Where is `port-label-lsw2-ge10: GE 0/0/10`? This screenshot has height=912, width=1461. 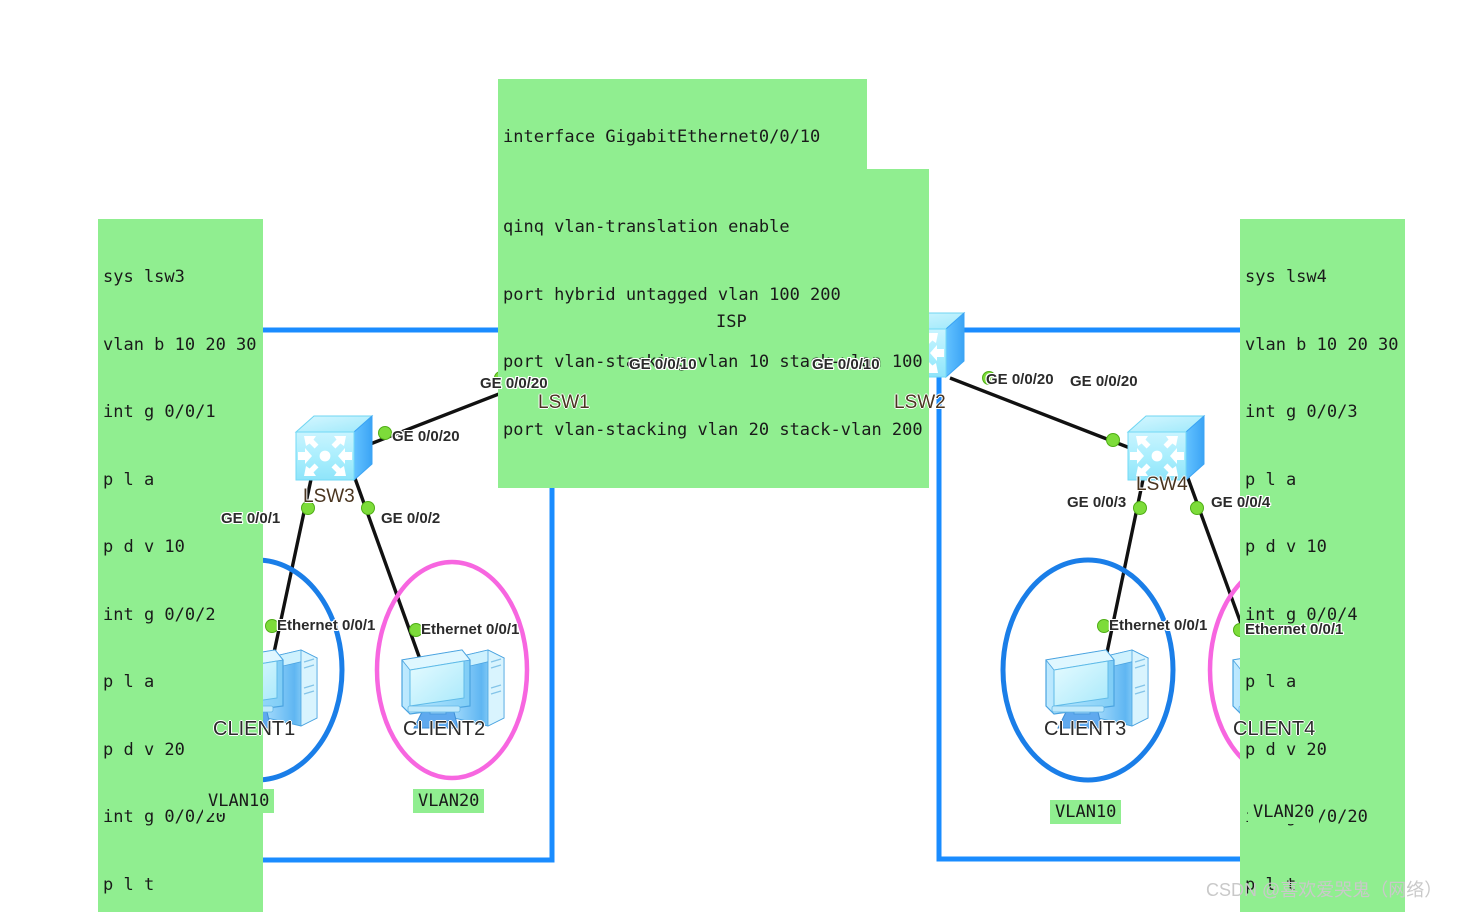 port-label-lsw2-ge10: GE 0/0/10 is located at coordinates (846, 364).